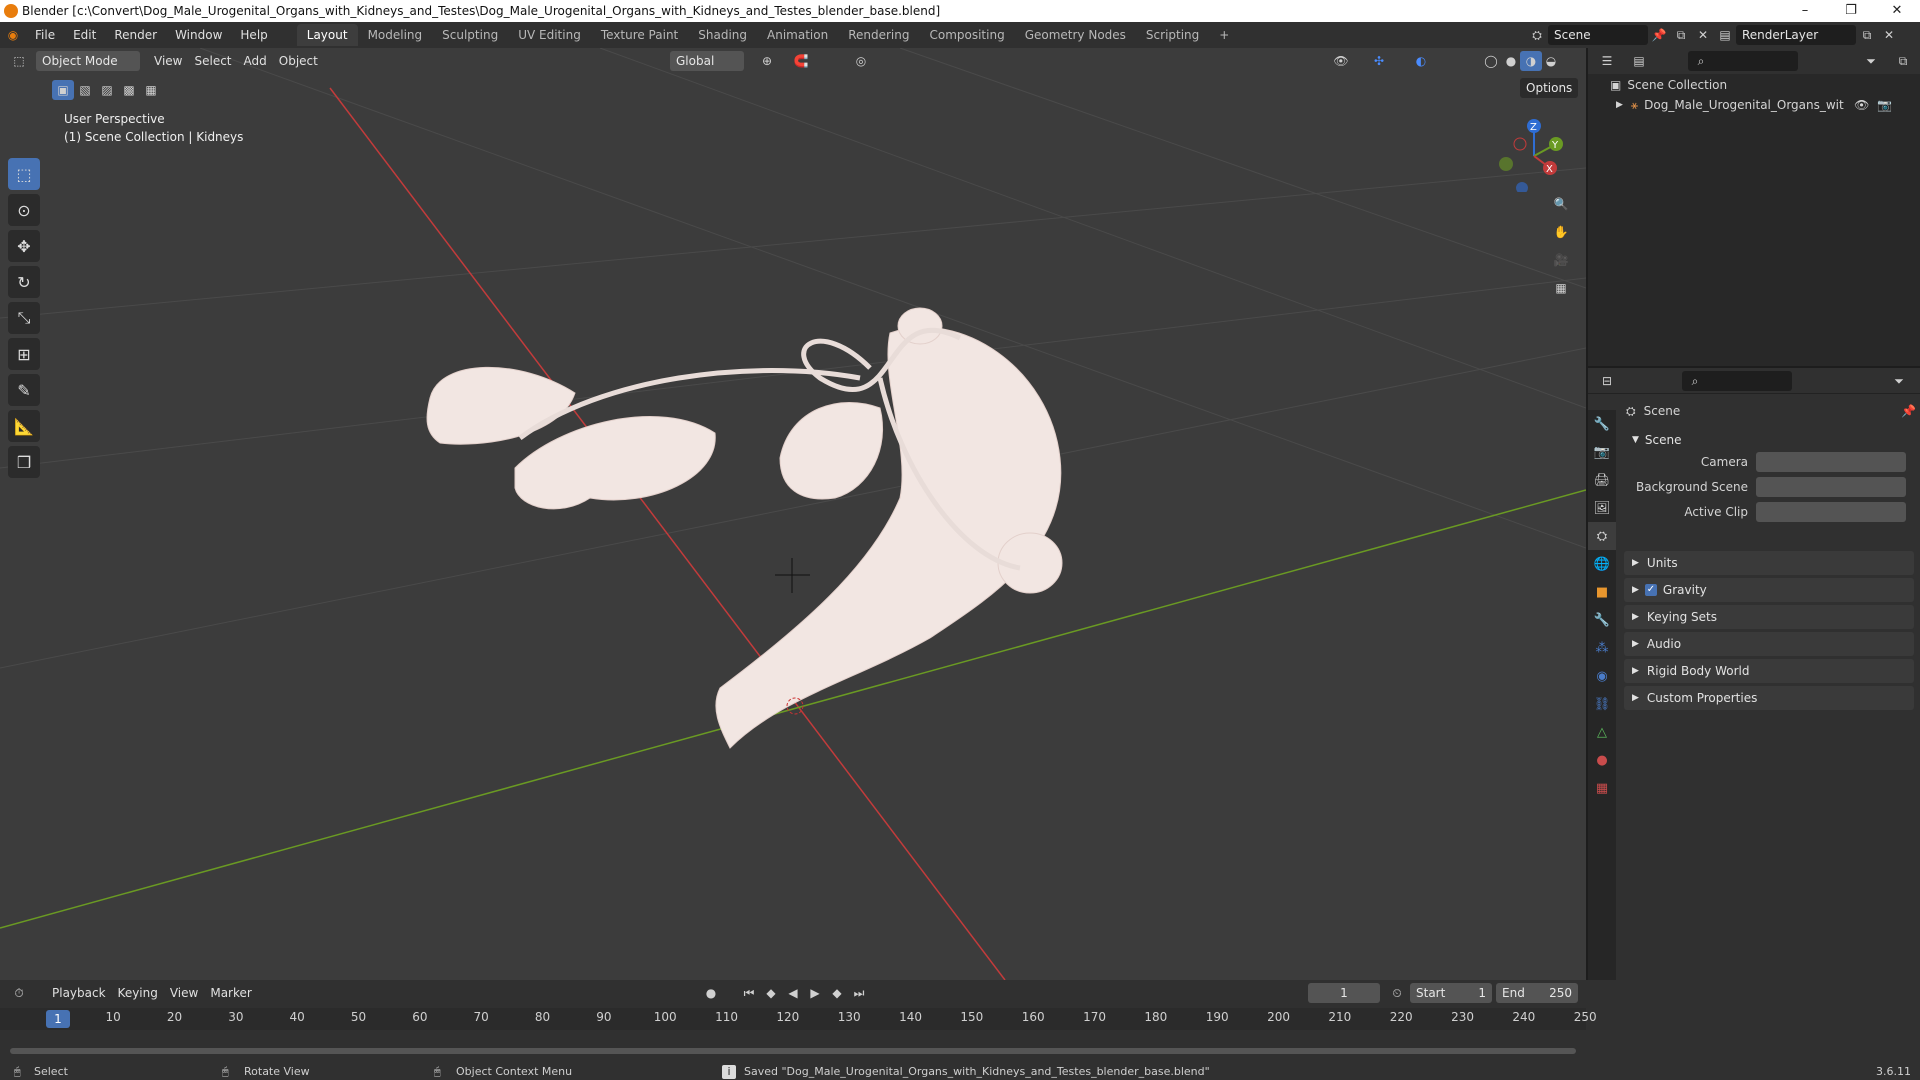 This screenshot has height=1080, width=1920. Describe the element at coordinates (1537, 35) in the screenshot. I see `scene-icon: ⛭` at that location.